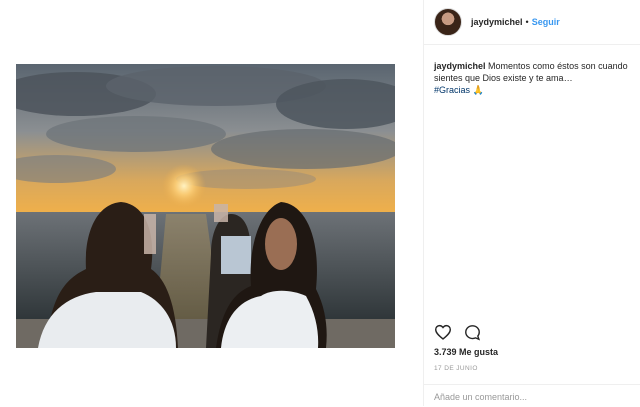 The image size is (640, 407). Describe the element at coordinates (460, 66) in the screenshot. I see `caption-username: jaydymichel` at that location.